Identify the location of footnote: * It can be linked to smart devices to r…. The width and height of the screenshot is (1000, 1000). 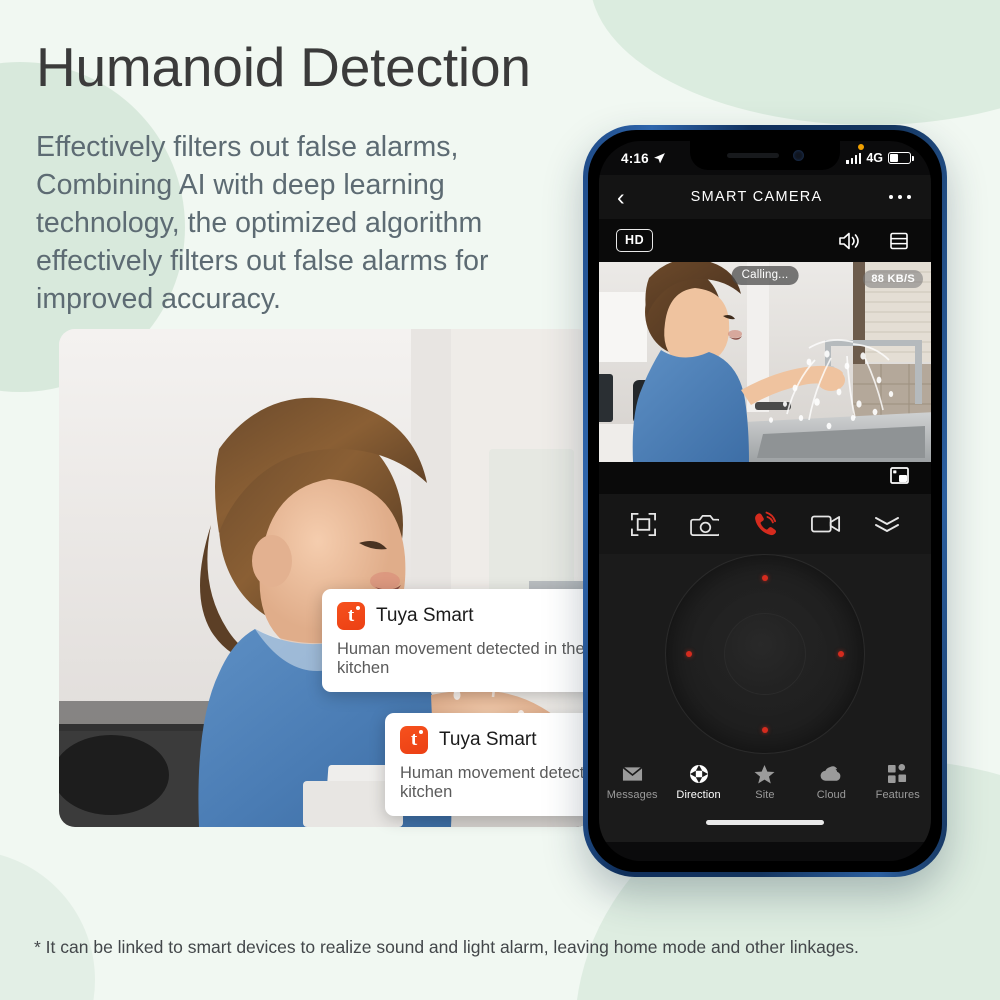
(446, 947).